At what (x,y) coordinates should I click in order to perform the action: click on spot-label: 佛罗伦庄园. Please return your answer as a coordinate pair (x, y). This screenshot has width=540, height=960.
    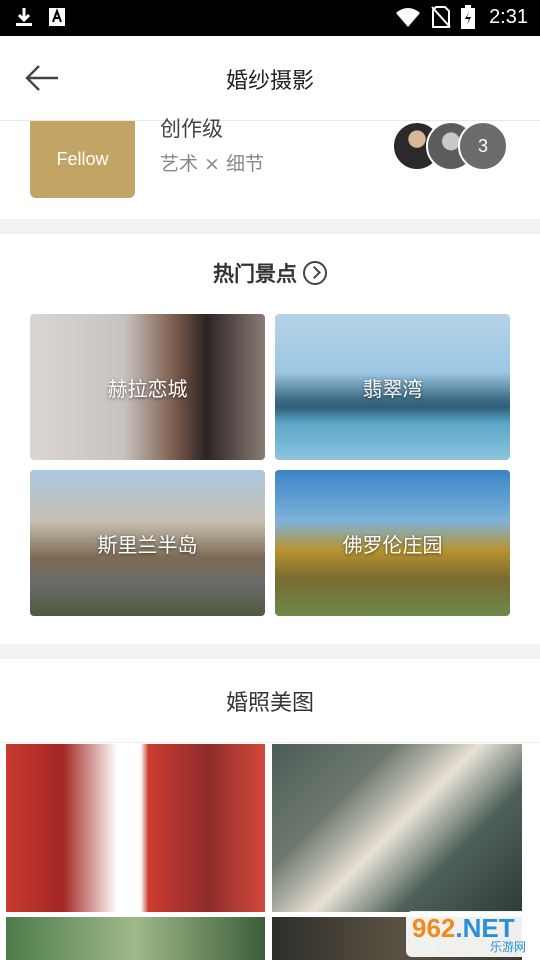
    Looking at the image, I should click on (392, 544).